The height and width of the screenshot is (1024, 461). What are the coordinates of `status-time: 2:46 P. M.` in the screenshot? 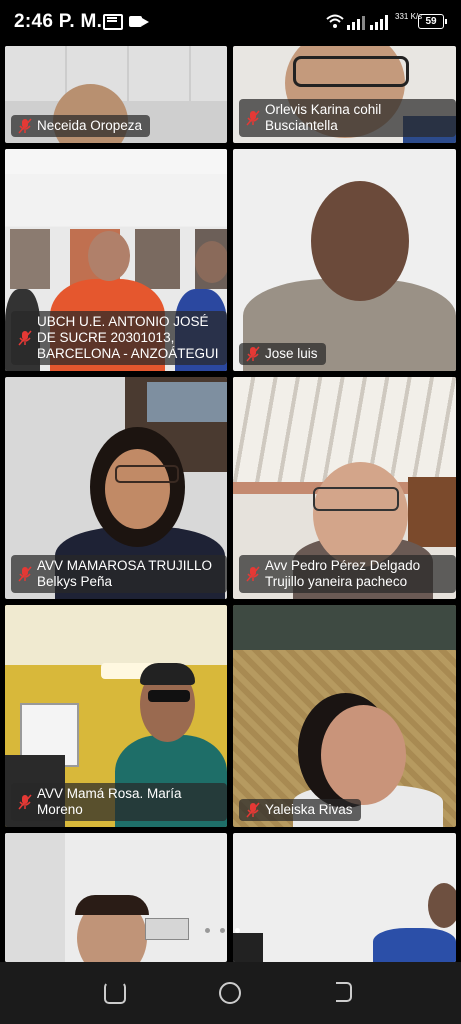 It's located at (58, 21).